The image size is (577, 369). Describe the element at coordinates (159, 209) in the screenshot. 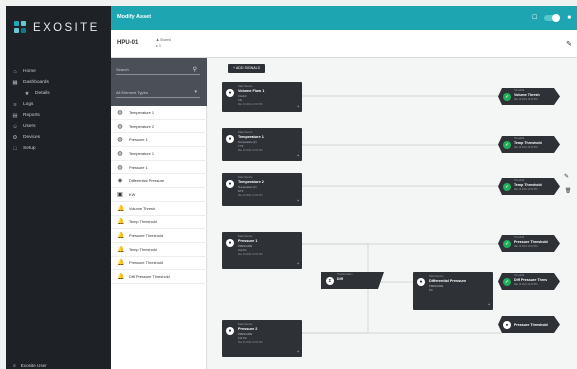

I see `element-type-item: 🔔 Volume Thresh` at that location.